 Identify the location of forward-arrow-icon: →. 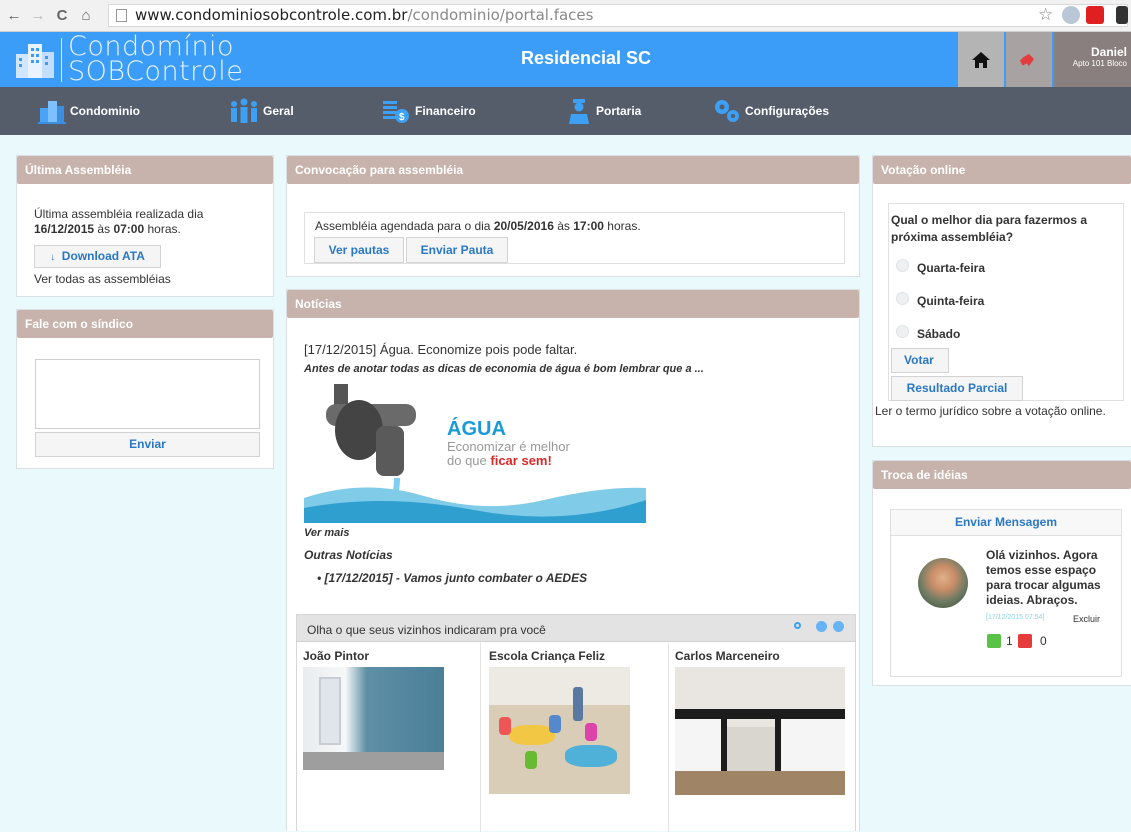
(38, 15).